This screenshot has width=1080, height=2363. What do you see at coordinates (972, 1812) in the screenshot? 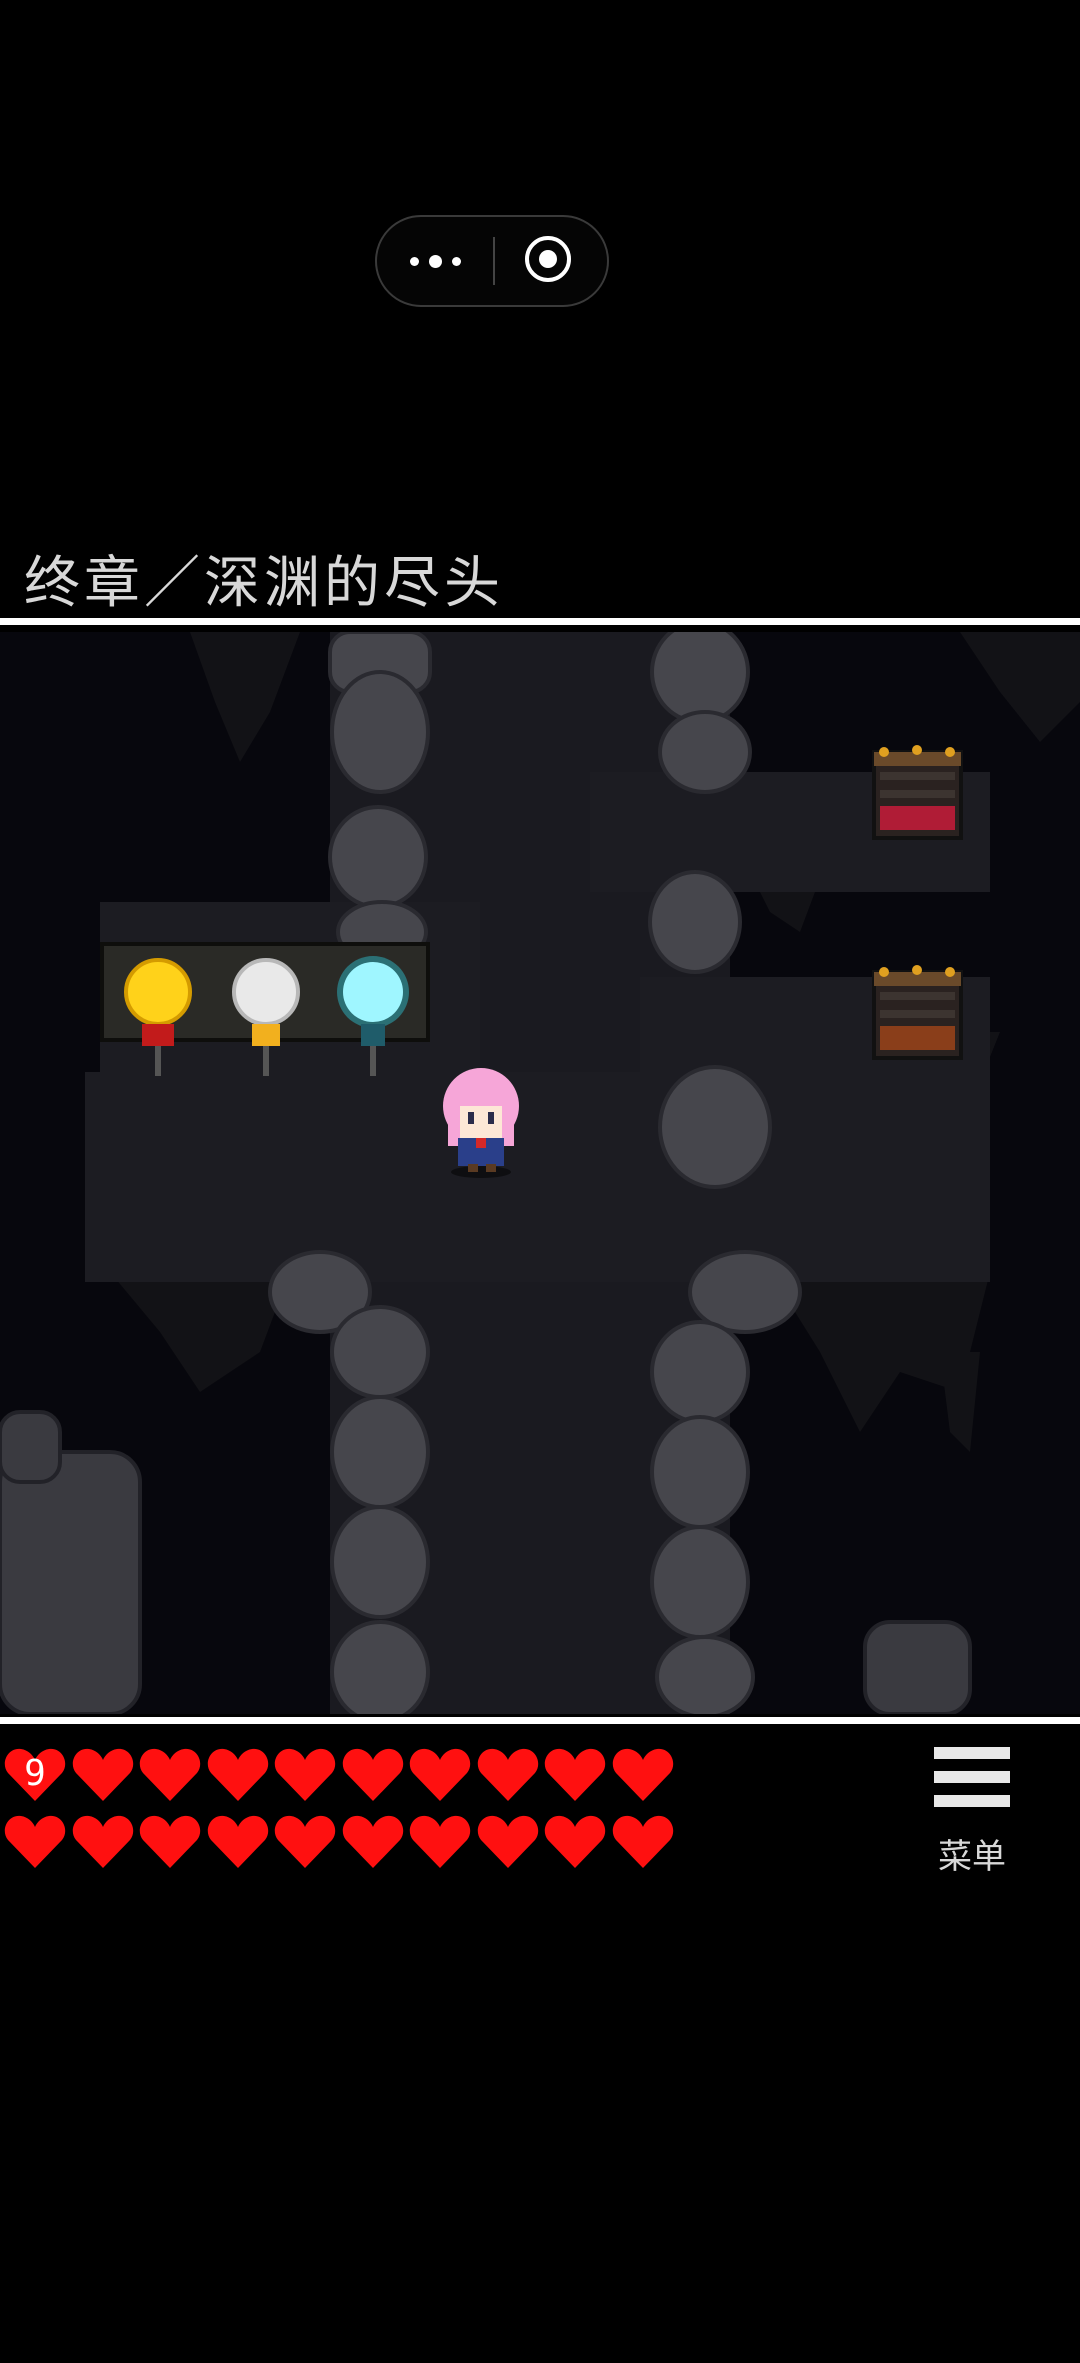
I see `menu-button: 菜单` at bounding box center [972, 1812].